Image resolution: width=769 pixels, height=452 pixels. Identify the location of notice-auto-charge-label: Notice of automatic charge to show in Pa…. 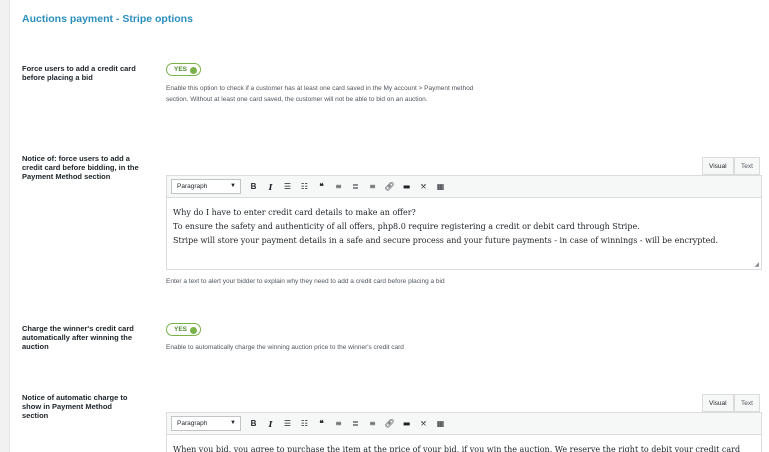
(75, 406).